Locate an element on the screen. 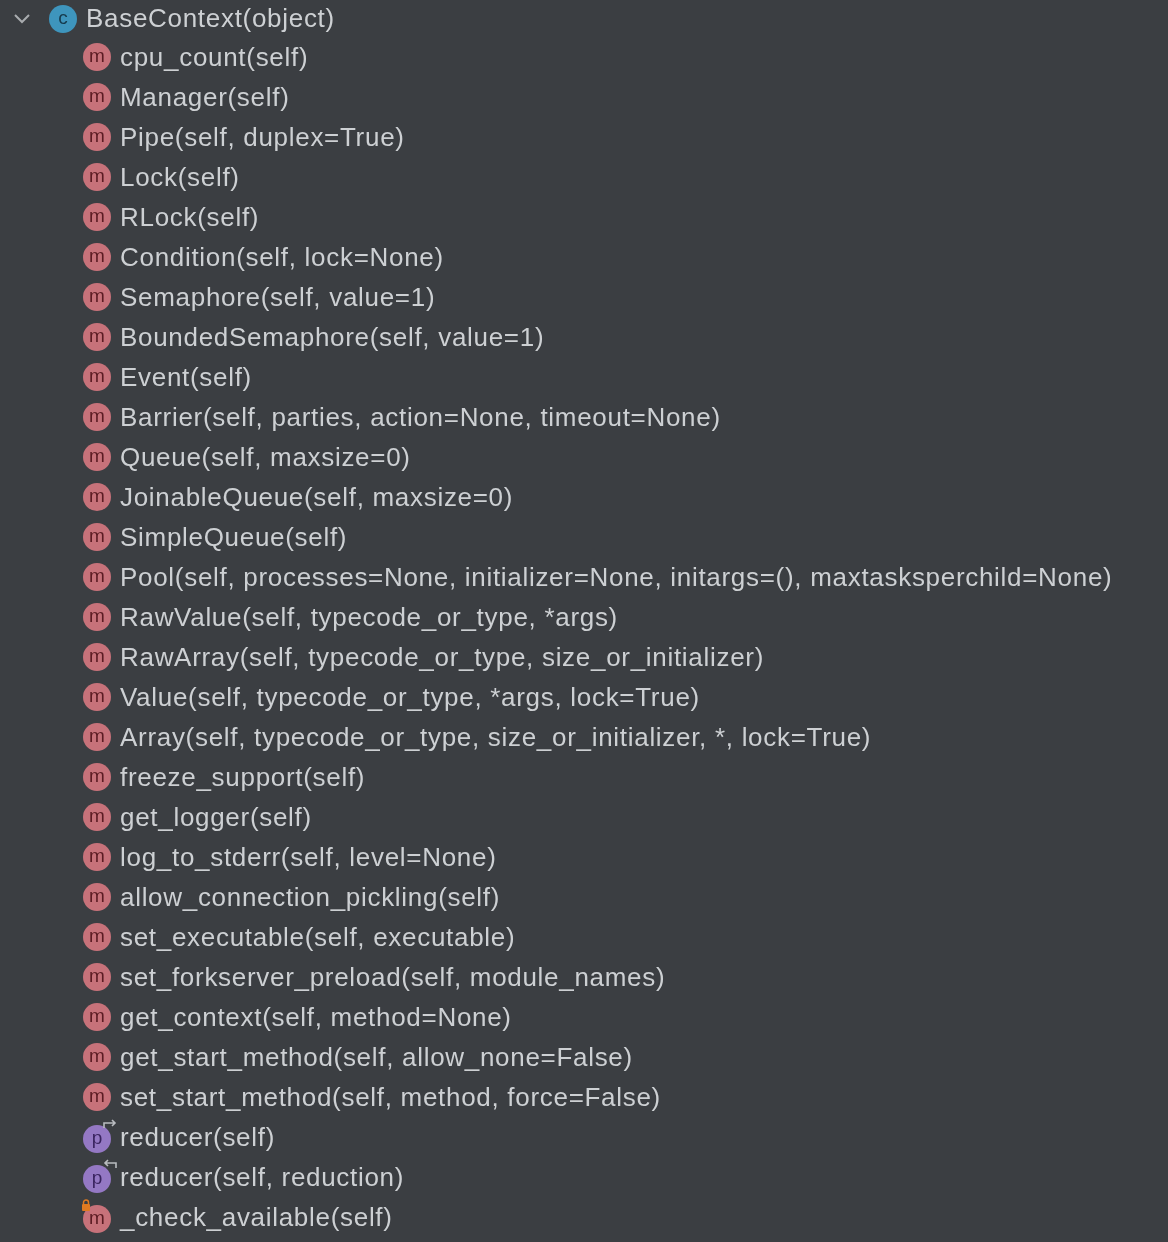 Image resolution: width=1168 pixels, height=1242 pixels. tree-item: Array(self, typecode_or_type, size_or_initializer, *, lock=True) is located at coordinates (496, 737).